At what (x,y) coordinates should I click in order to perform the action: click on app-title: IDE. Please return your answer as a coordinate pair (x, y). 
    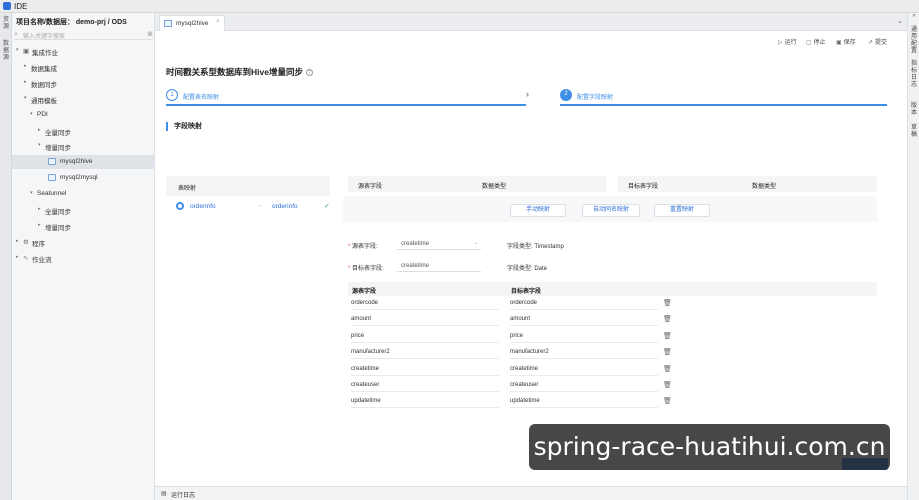
    Looking at the image, I should click on (21, 6).